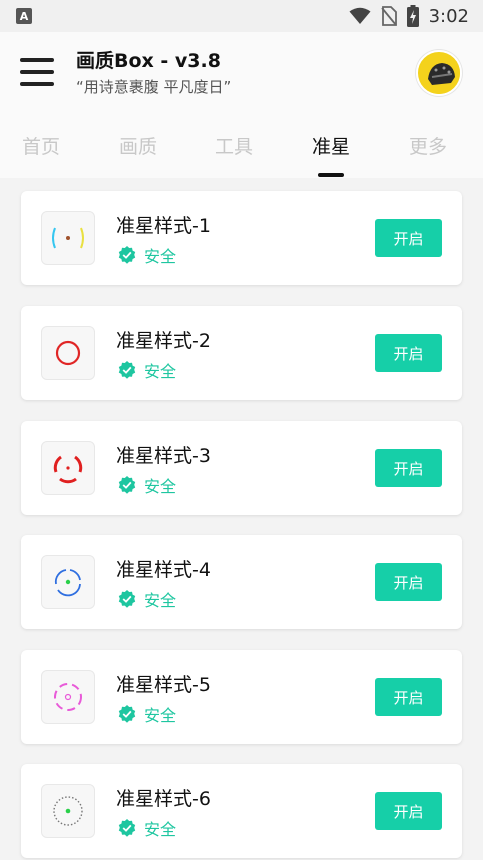  What do you see at coordinates (163, 685) in the screenshot?
I see `crosshair-name: 准星样式-5` at bounding box center [163, 685].